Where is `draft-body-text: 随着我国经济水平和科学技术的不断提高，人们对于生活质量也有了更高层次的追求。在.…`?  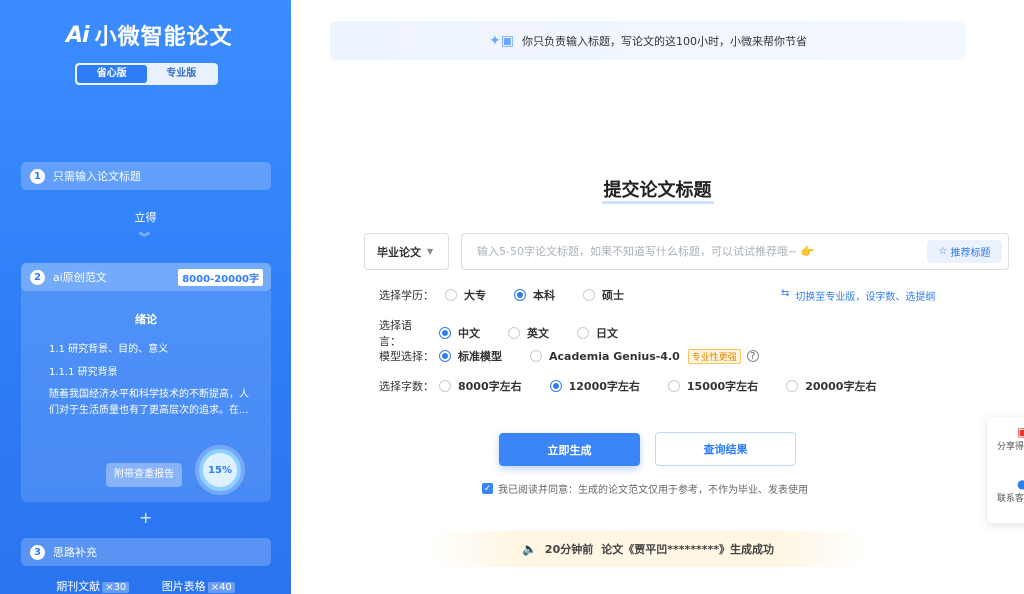
draft-body-text: 随着我国经济水平和科学技术的不断提高，人们对于生活质量也有了更高层次的追求。在.… is located at coordinates (149, 402).